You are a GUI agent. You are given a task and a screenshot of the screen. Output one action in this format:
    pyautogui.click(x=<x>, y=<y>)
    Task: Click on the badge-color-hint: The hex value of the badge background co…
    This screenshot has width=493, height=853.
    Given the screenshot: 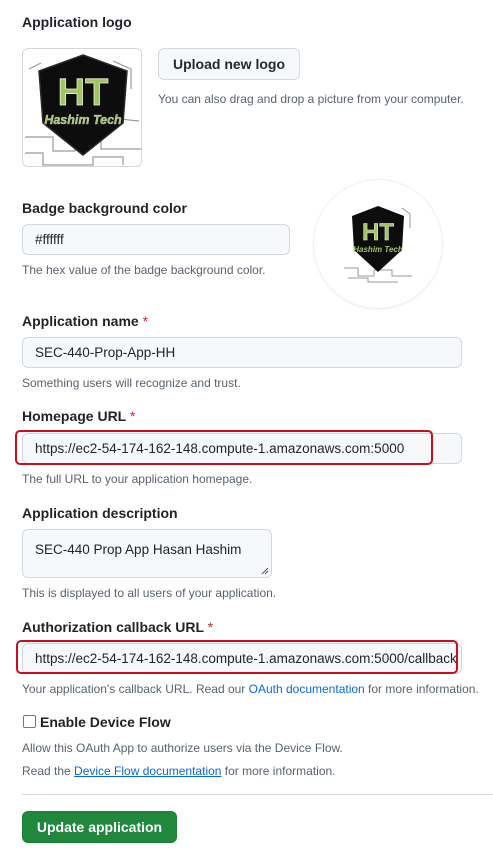 What is the action you would take?
    pyautogui.click(x=144, y=270)
    